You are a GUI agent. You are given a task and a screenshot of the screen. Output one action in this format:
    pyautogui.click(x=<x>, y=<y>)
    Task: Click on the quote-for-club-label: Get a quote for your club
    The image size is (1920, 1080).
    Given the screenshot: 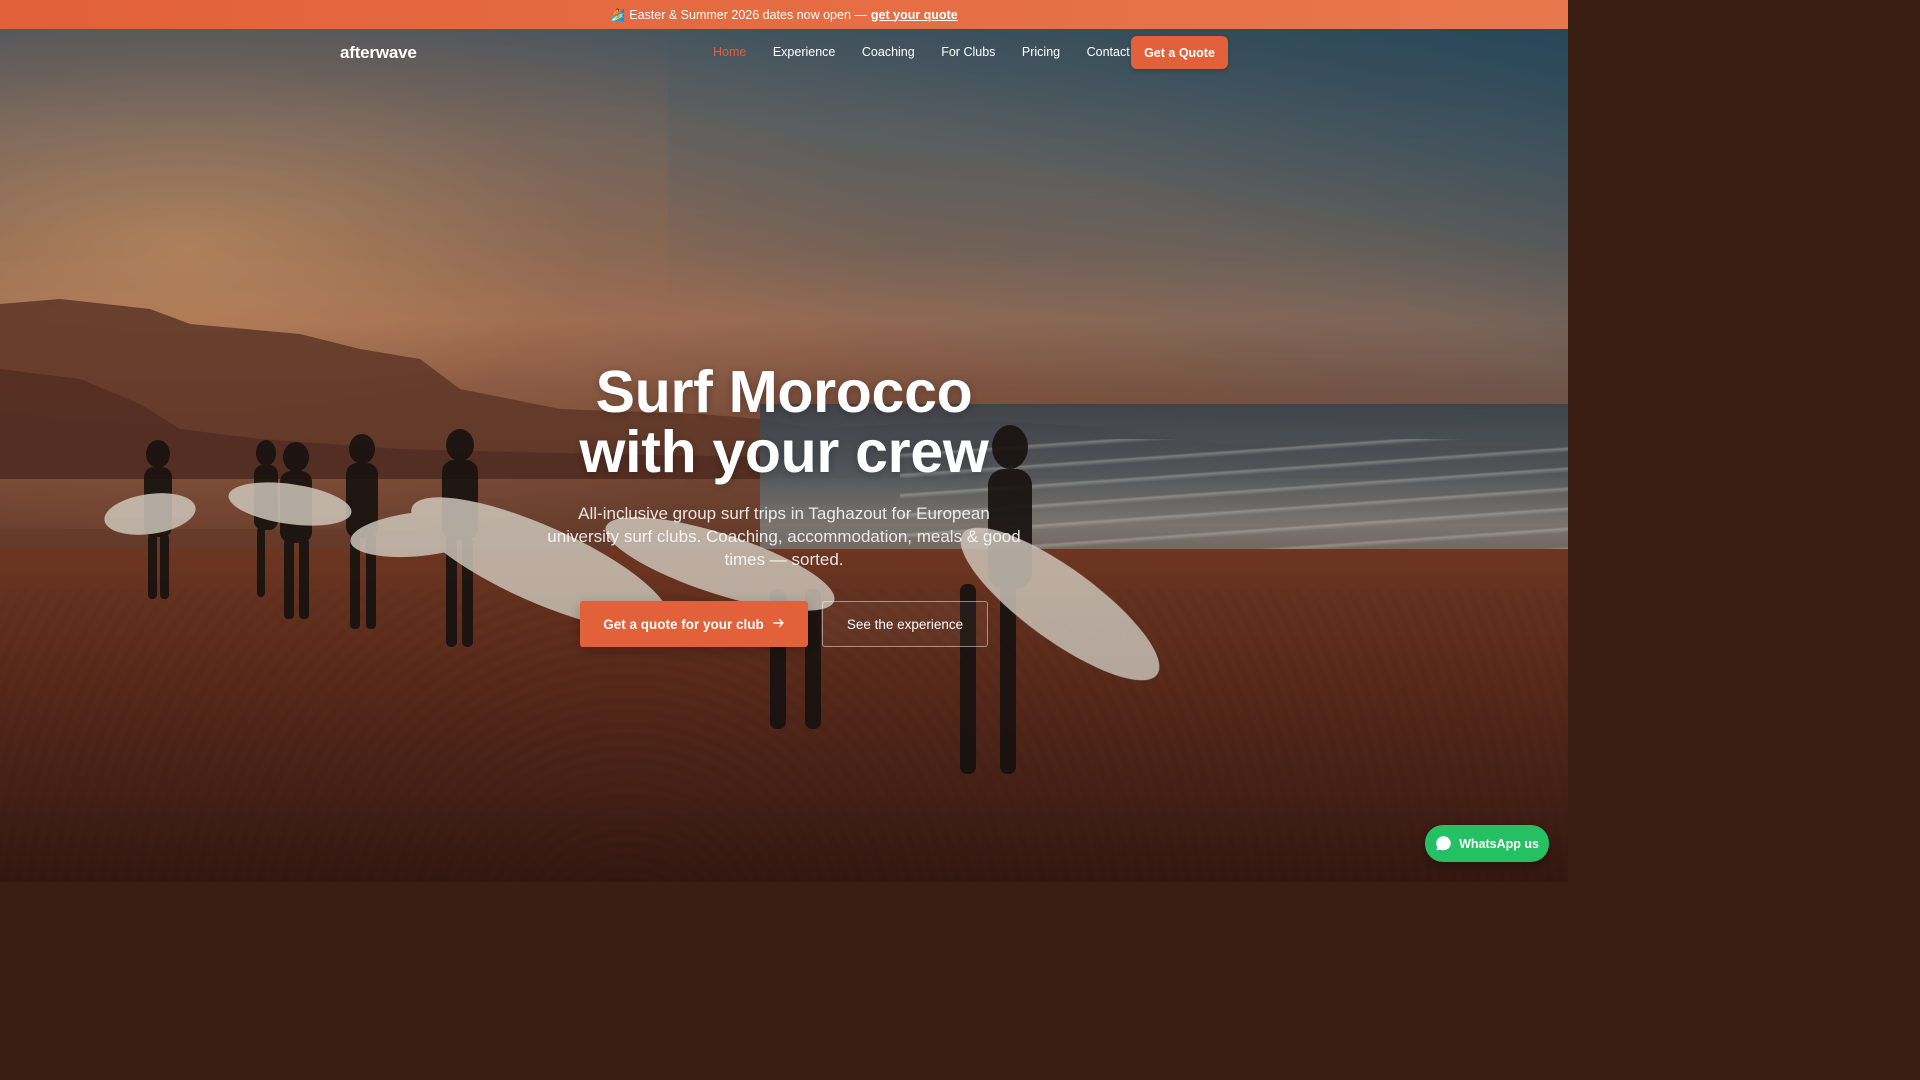 What is the action you would take?
    pyautogui.click(x=683, y=624)
    